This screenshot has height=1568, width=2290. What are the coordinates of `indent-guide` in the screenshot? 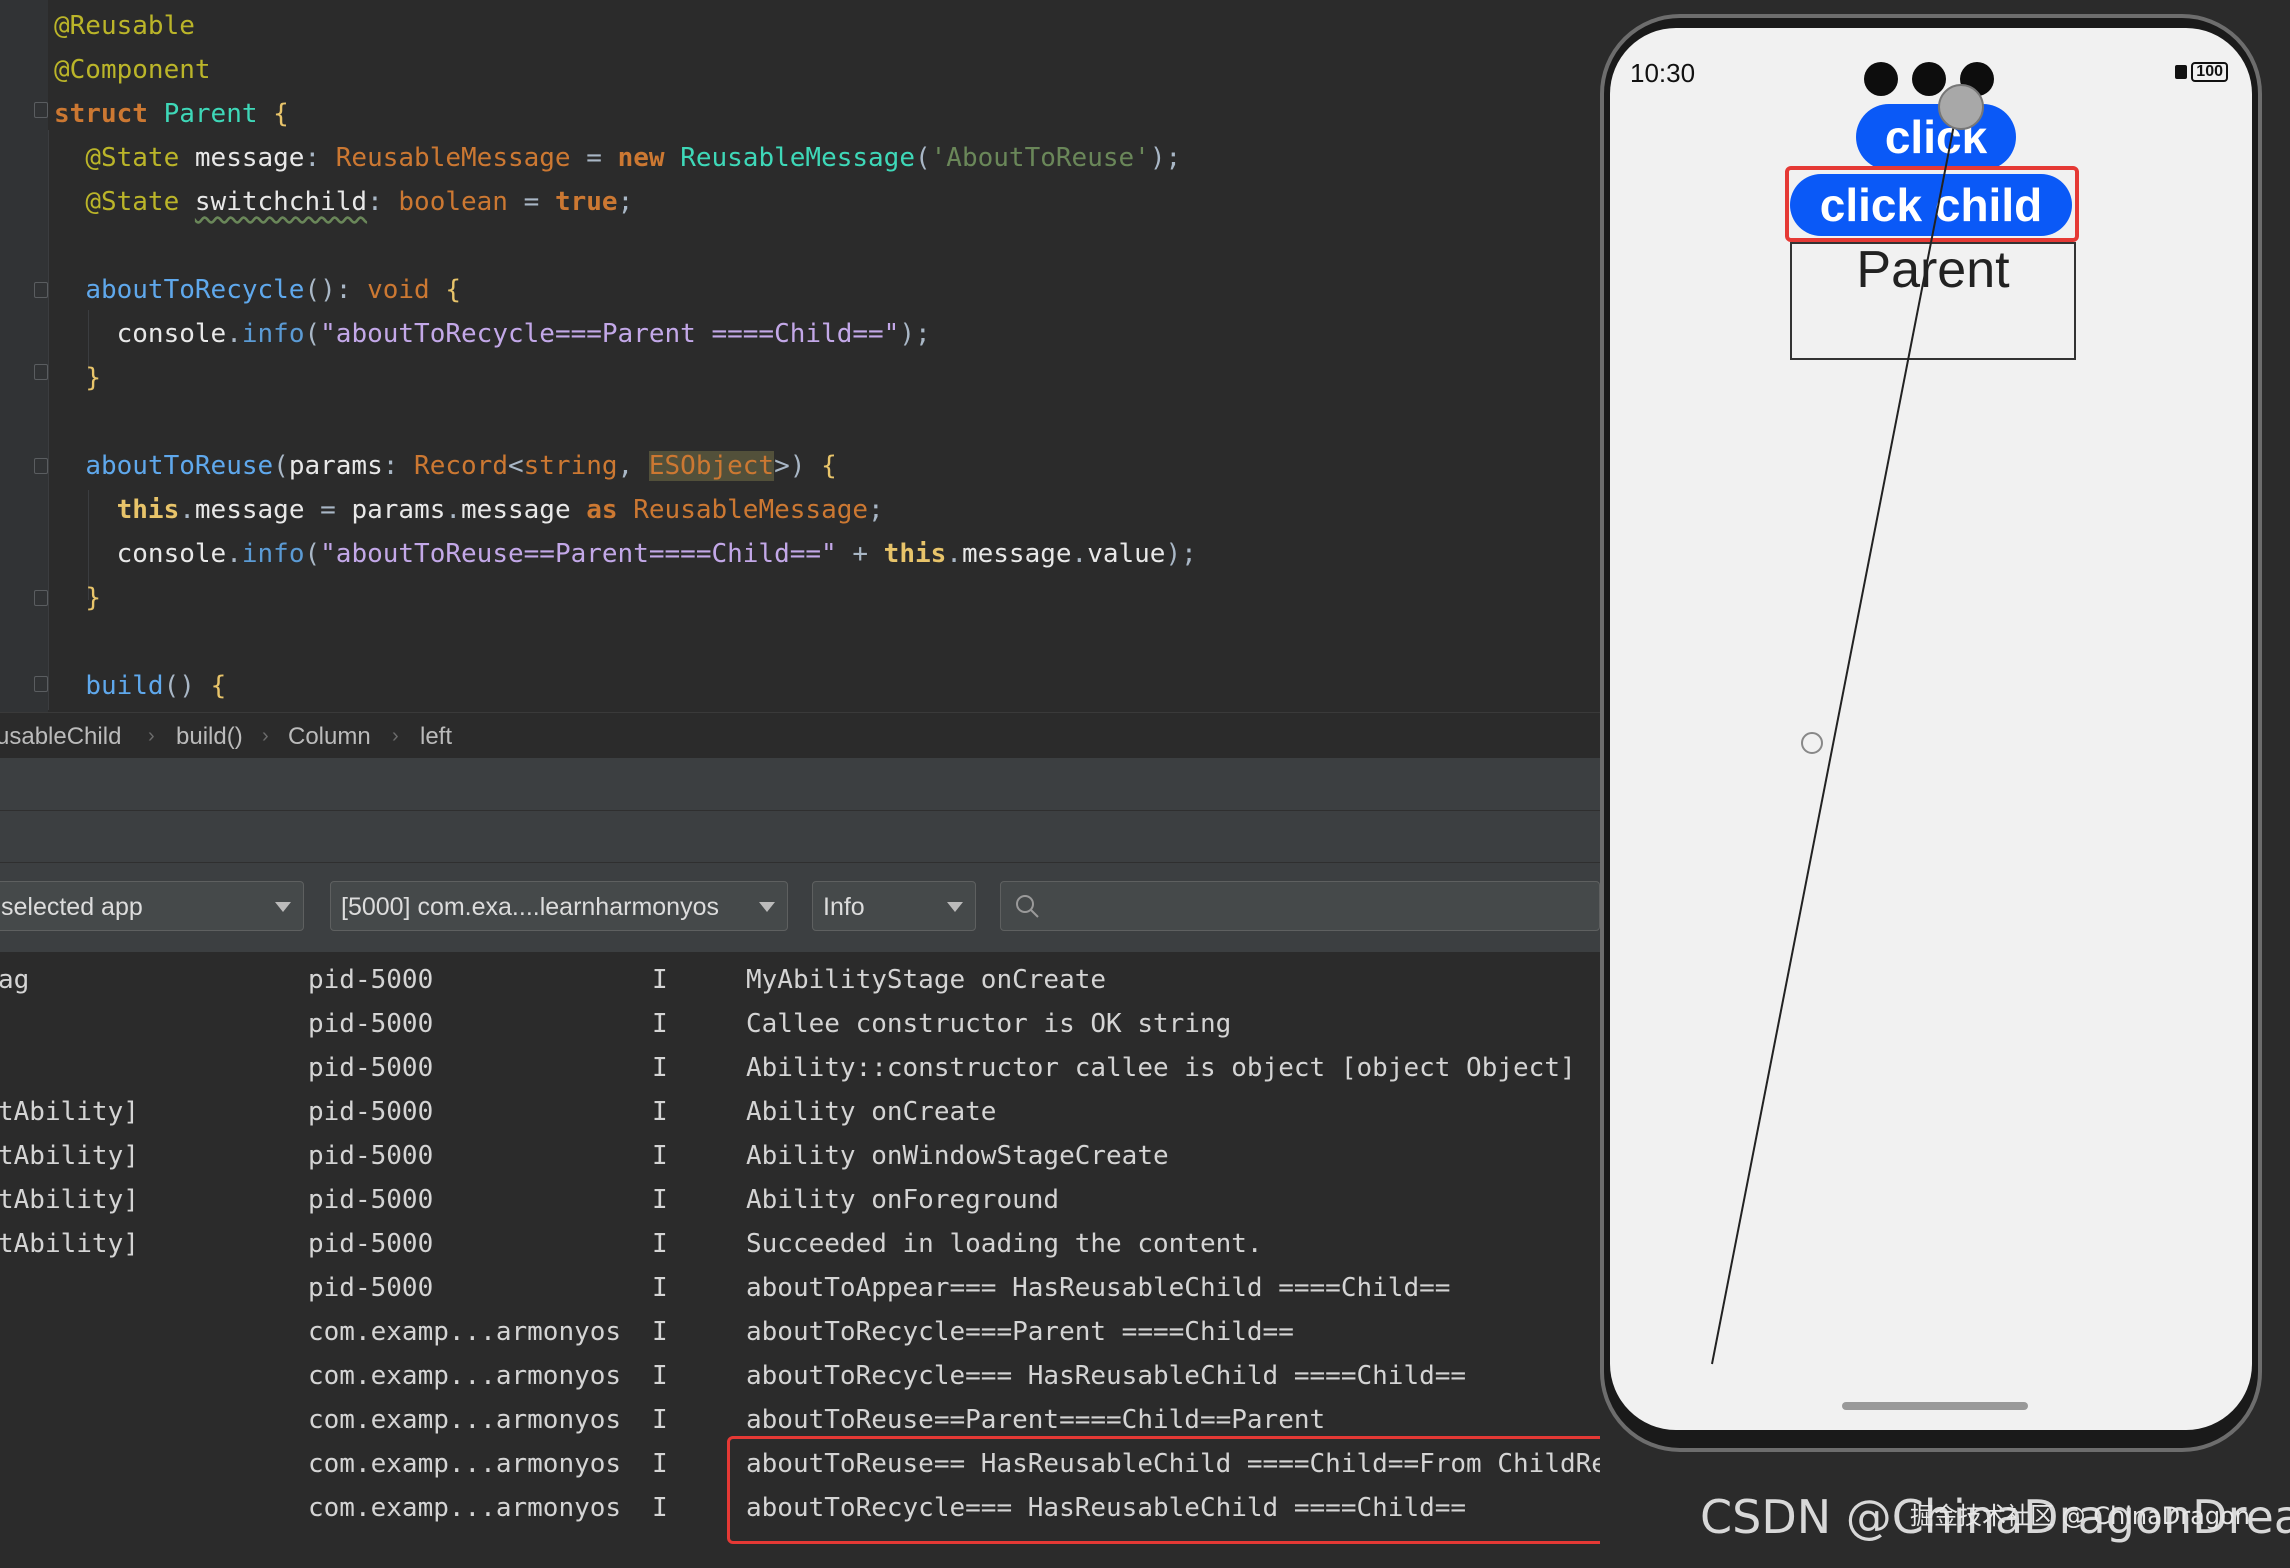 It's located at (48, 420).